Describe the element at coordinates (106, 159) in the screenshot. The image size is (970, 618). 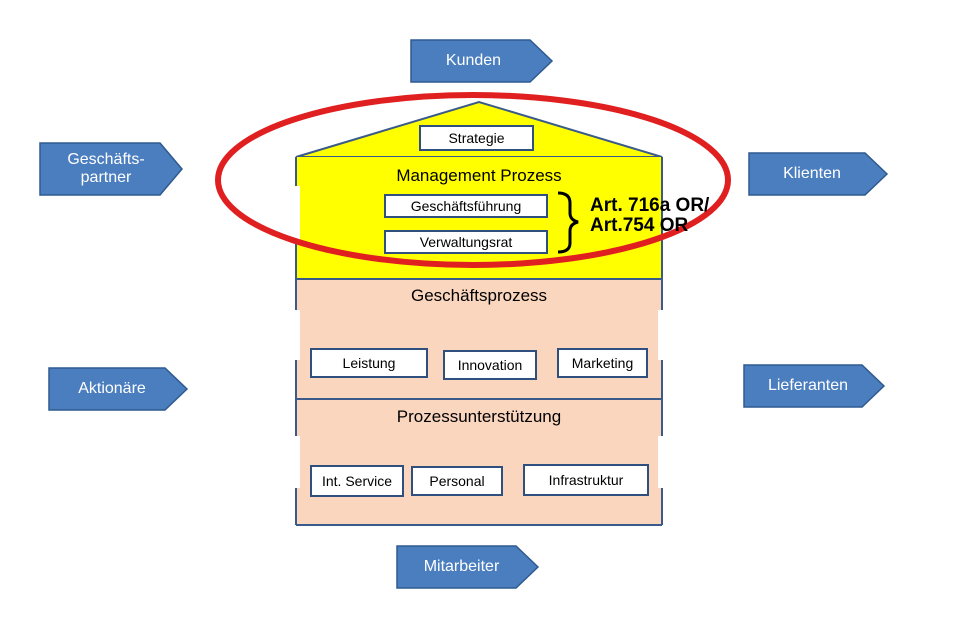
I see `arrow-label-geschaeftspartner-line1: Geschäfts-` at that location.